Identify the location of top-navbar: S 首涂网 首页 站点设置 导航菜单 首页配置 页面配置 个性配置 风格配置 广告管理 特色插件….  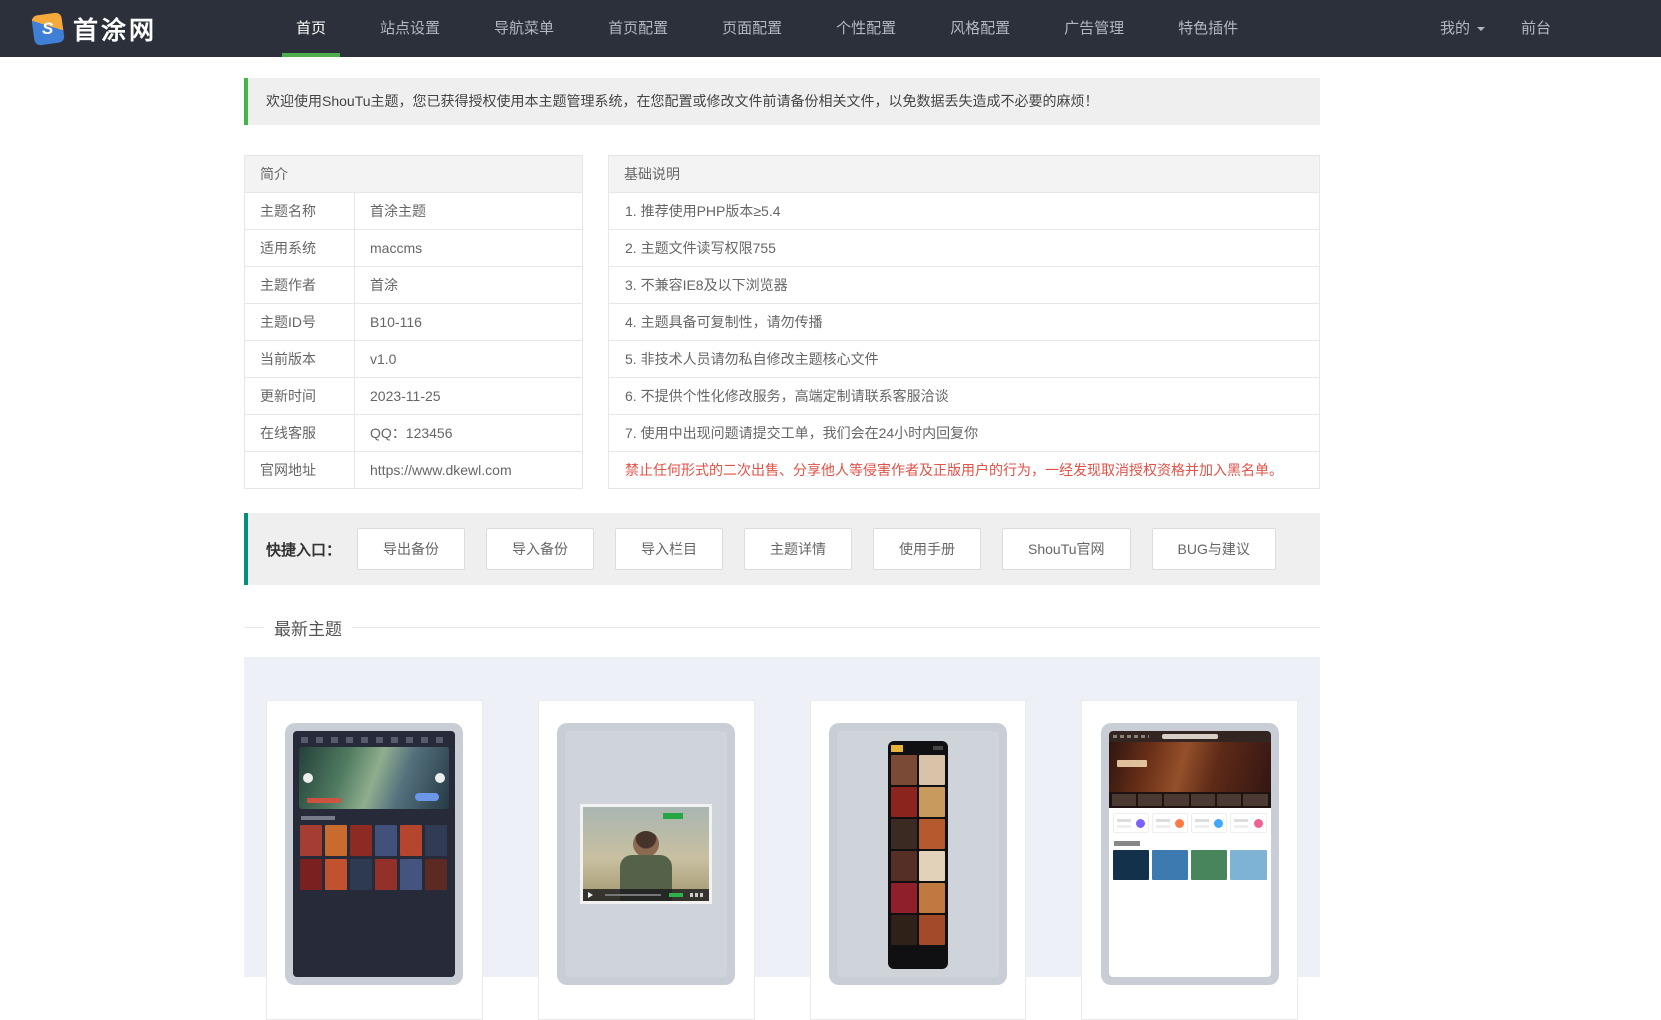
(830, 28).